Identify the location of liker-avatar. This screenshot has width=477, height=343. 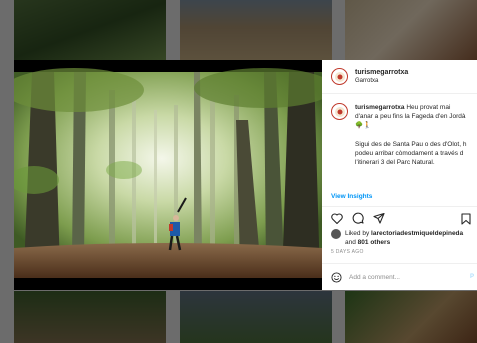
(336, 234).